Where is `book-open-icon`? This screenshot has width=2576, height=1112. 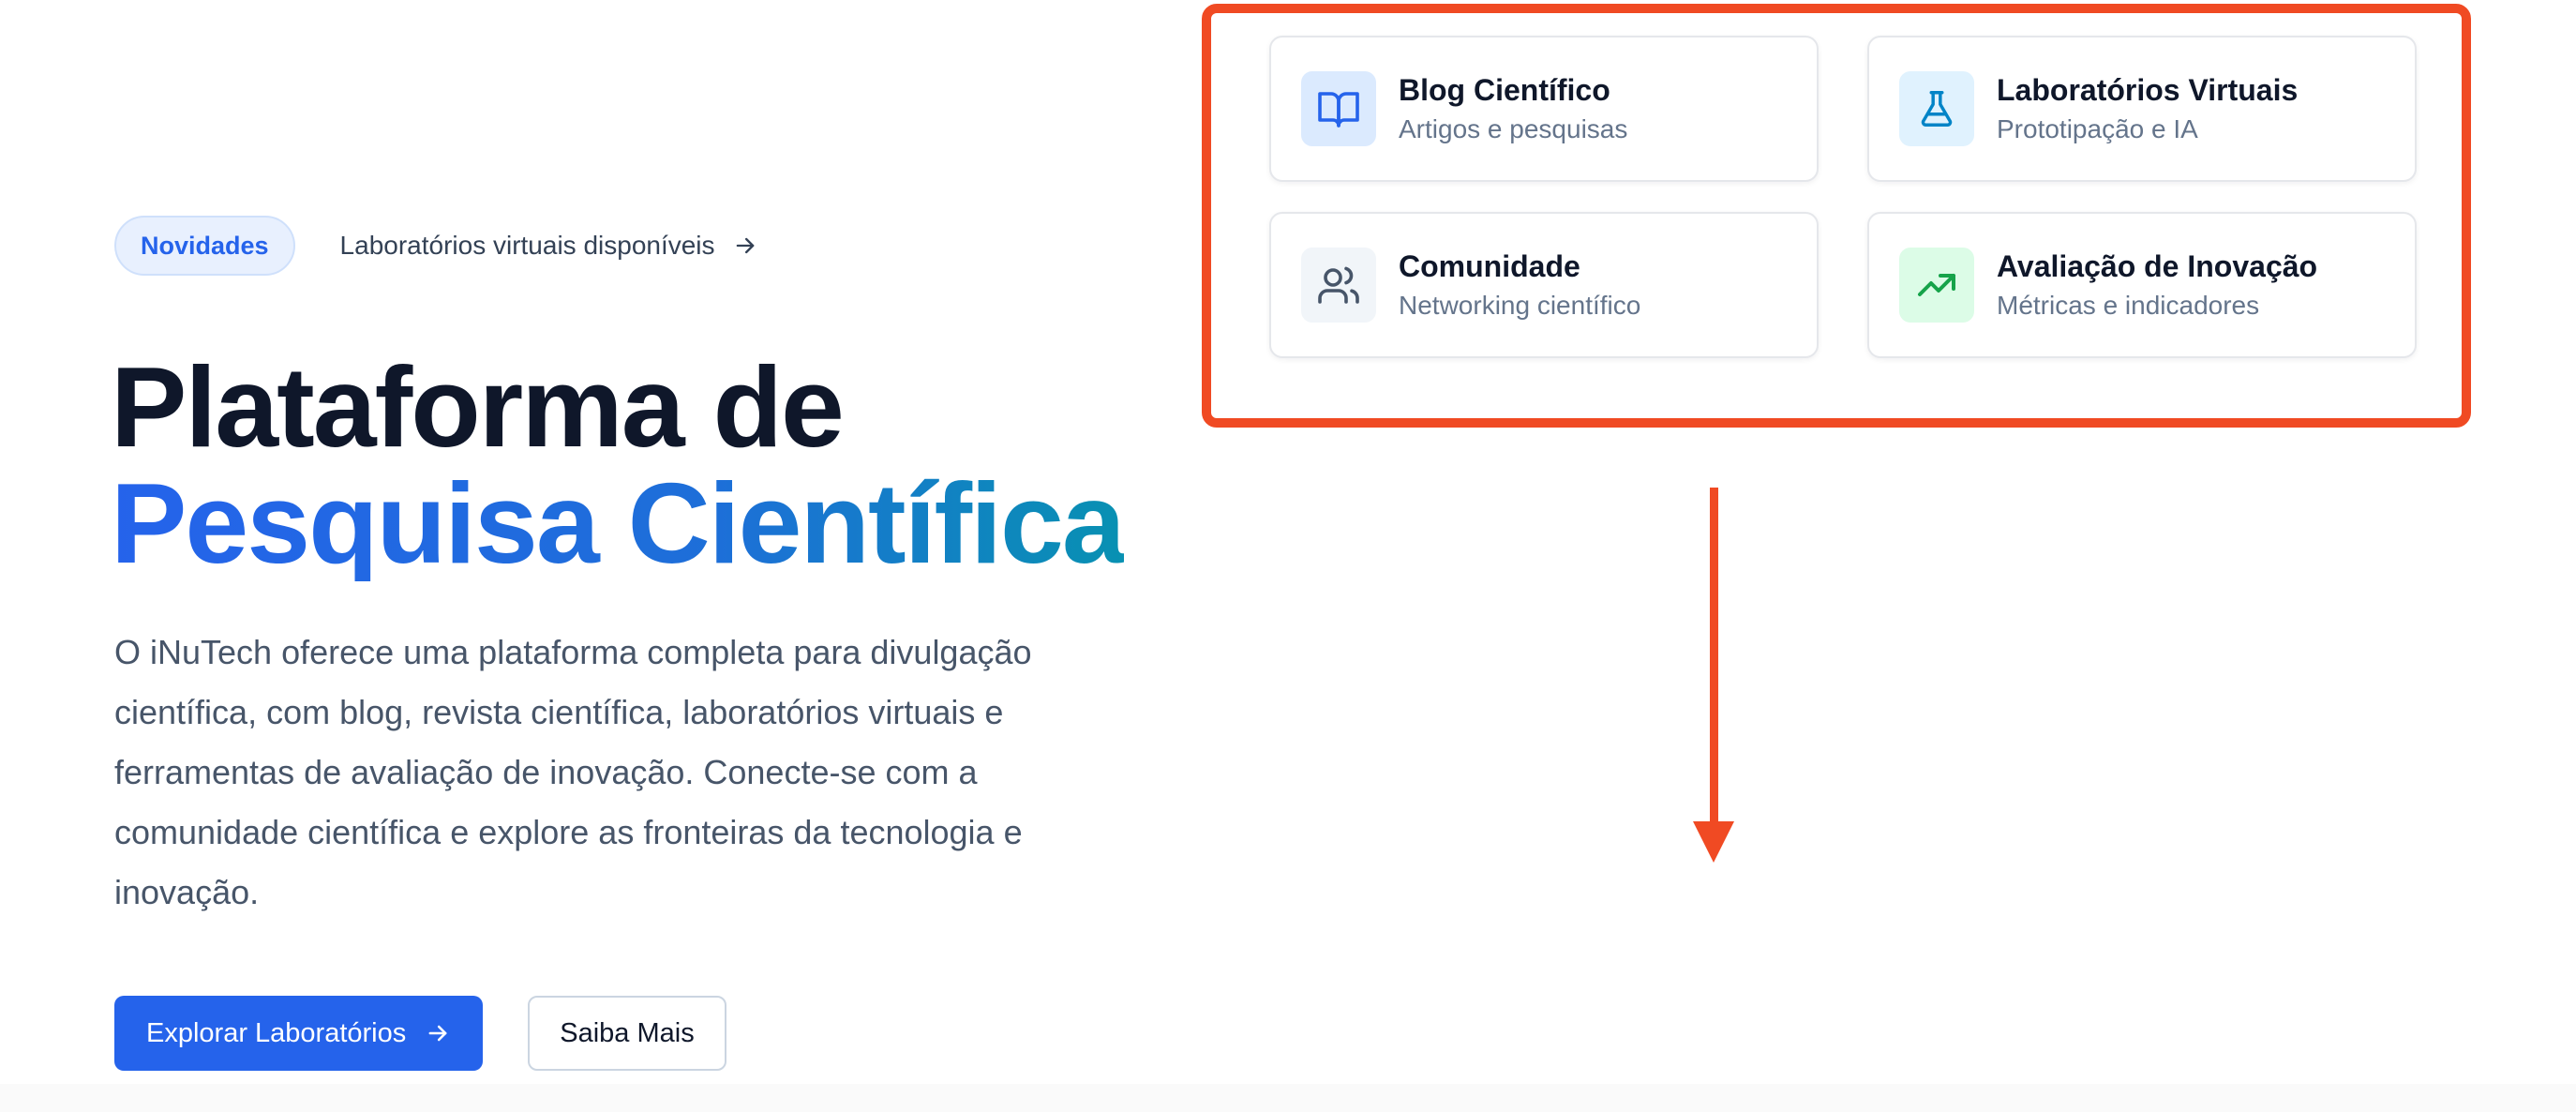 book-open-icon is located at coordinates (1339, 108).